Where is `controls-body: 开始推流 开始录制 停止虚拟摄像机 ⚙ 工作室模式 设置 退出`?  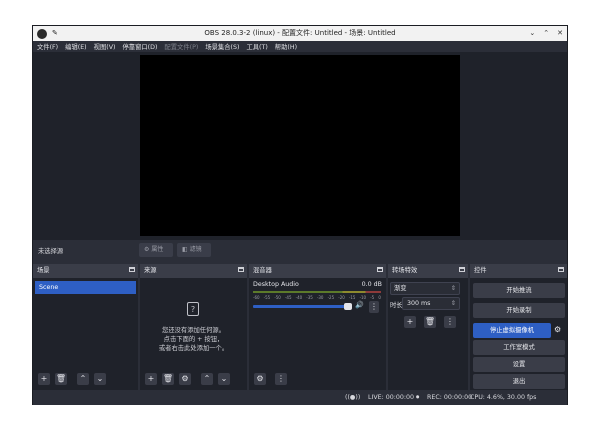 controls-body: 开始推流 开始录制 停止虚拟摄像机 ⚙ 工作室模式 设置 退出 is located at coordinates (518, 334).